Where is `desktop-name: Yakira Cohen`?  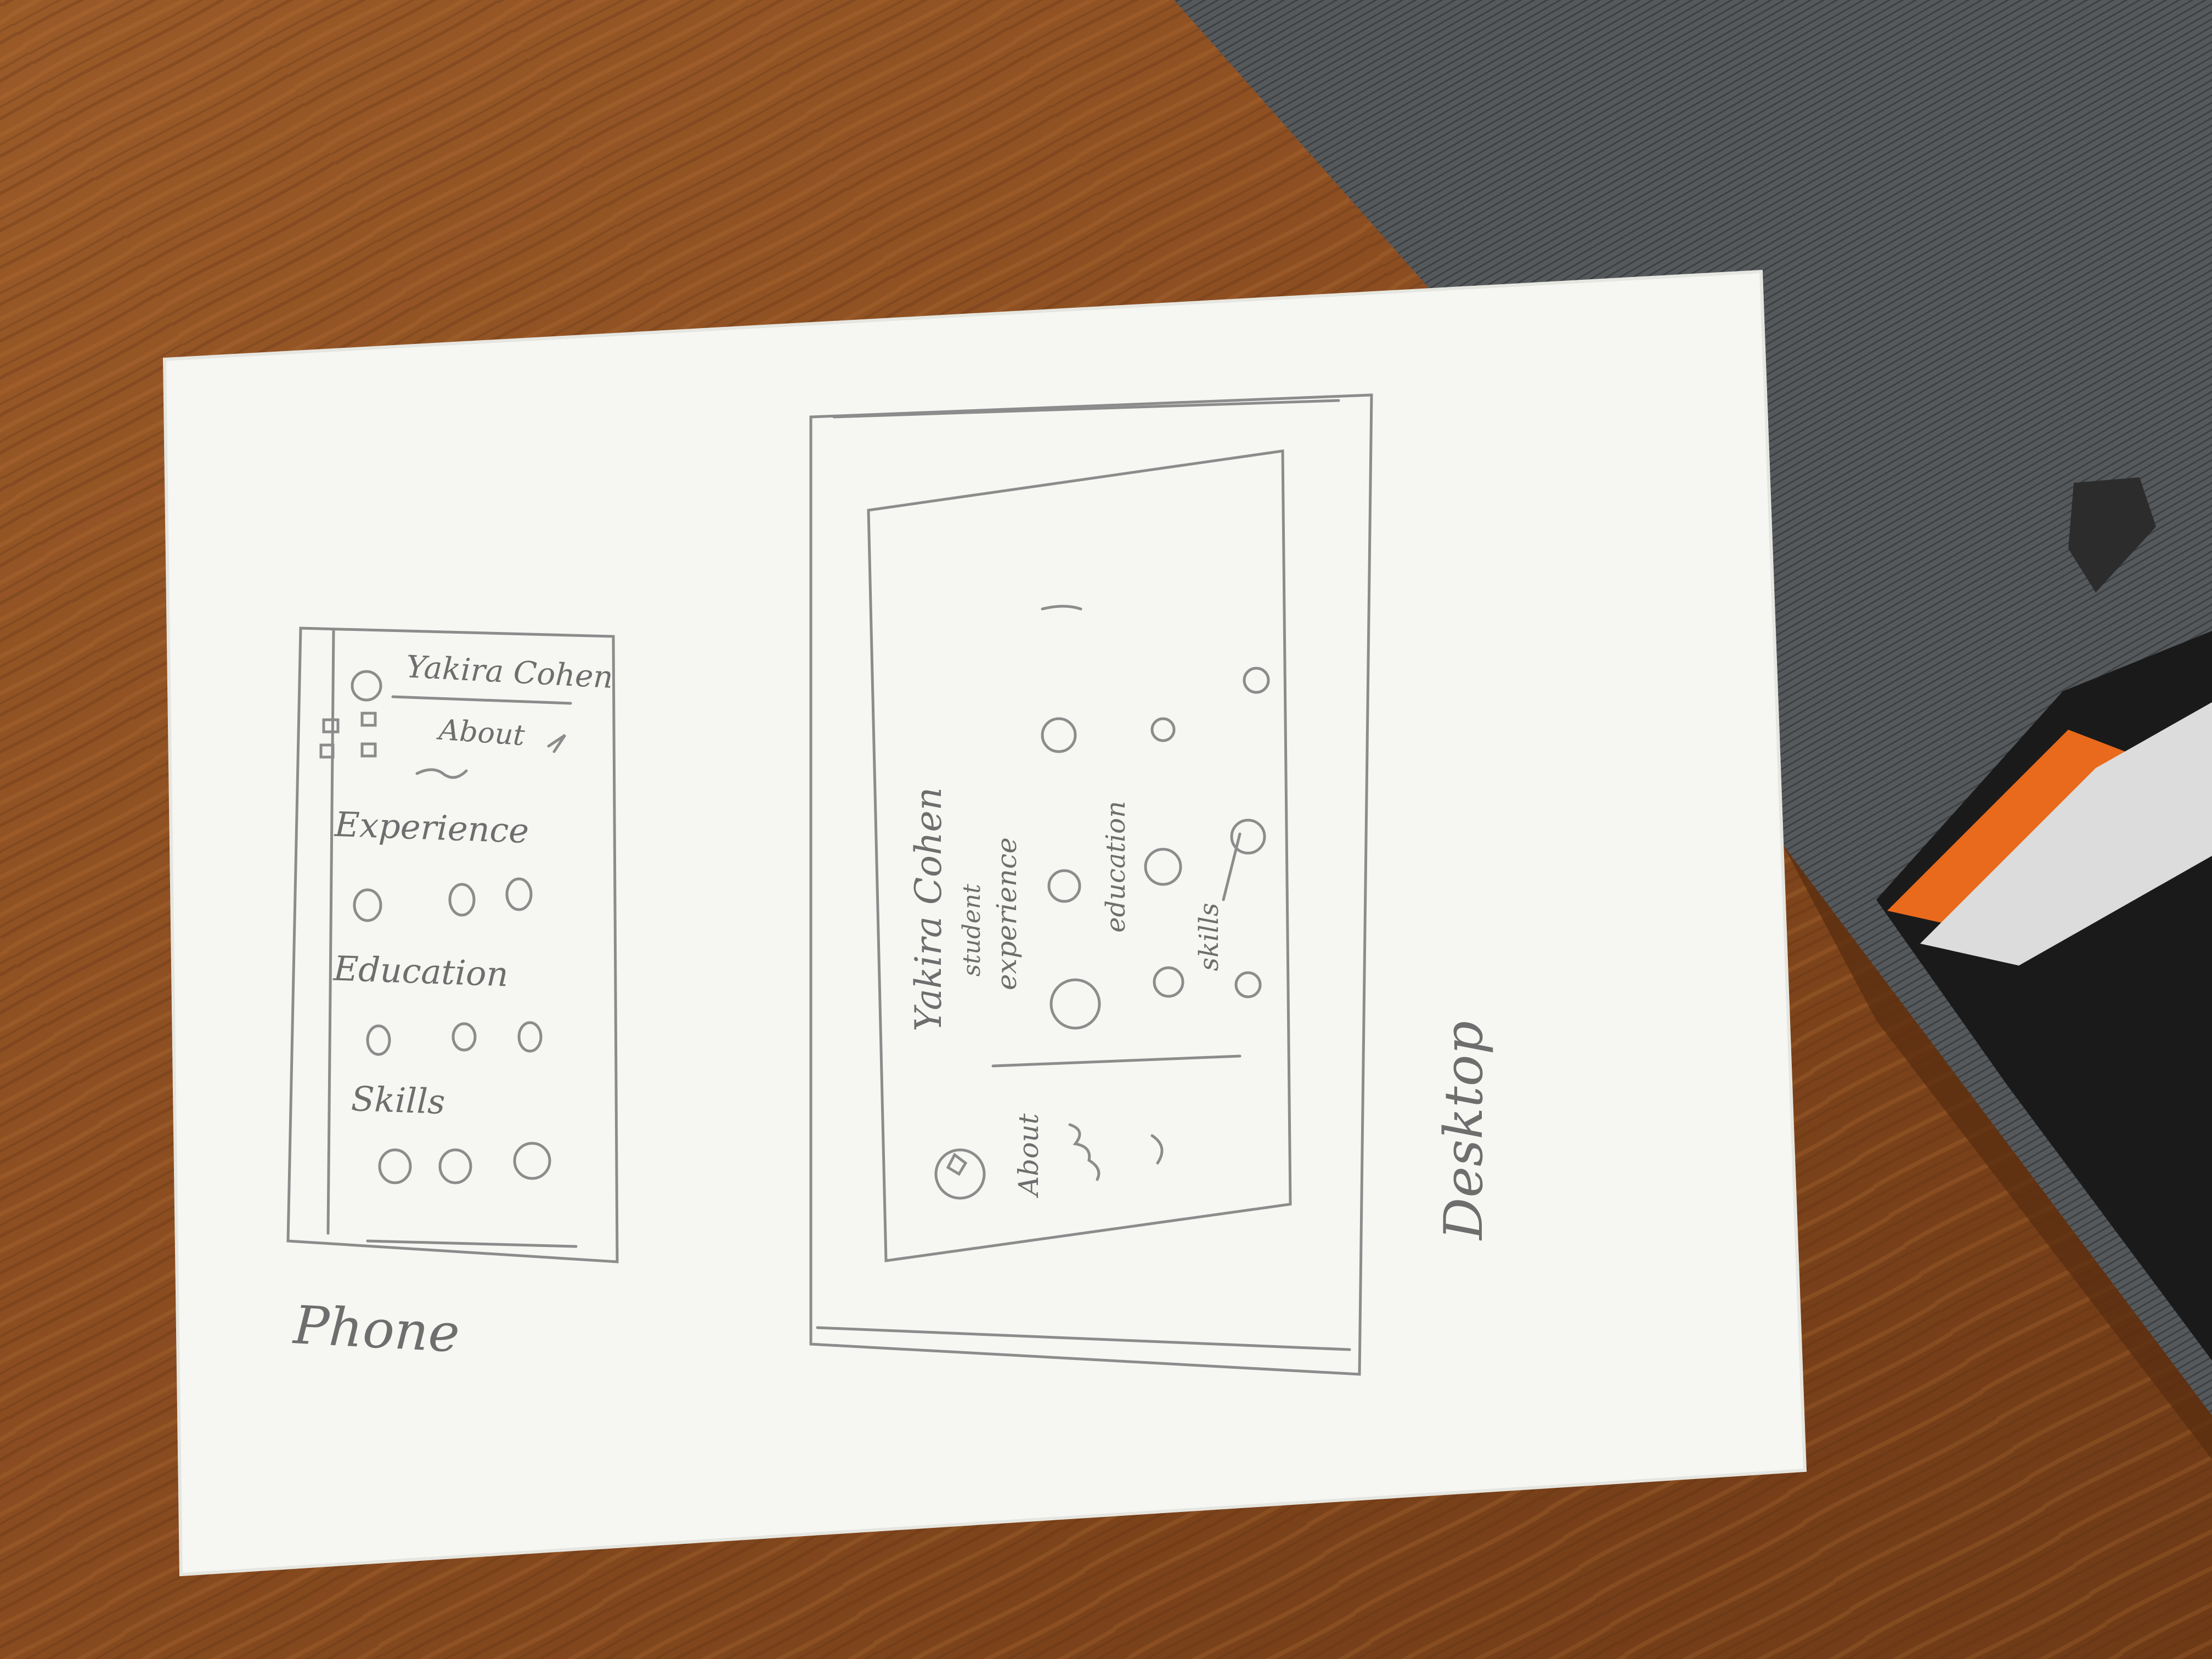
desktop-name: Yakira Cohen is located at coordinates (928, 909).